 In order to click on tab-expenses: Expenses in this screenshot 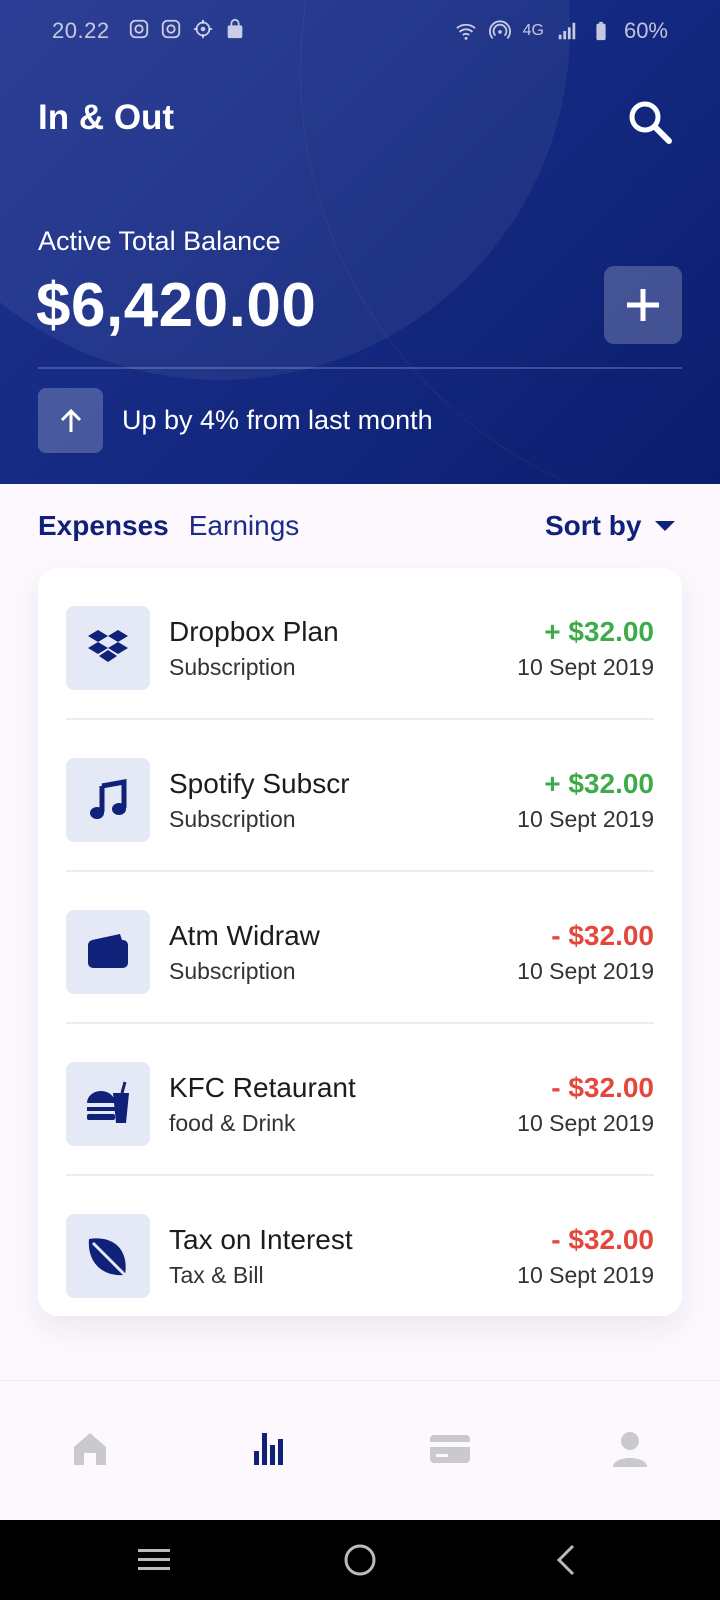, I will do `click(103, 526)`.